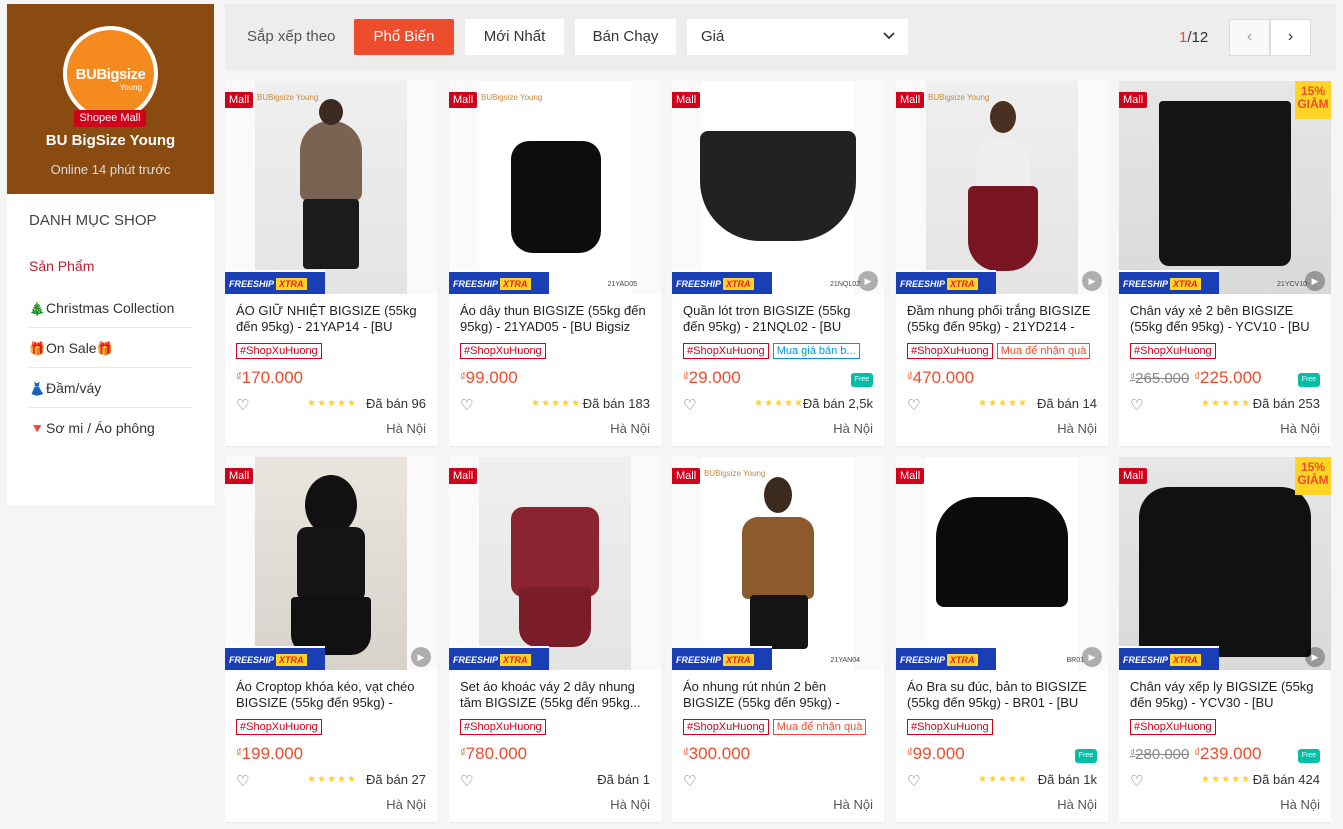 The height and width of the screenshot is (829, 1343). I want to click on product-price: ₫29.000, so click(712, 377).